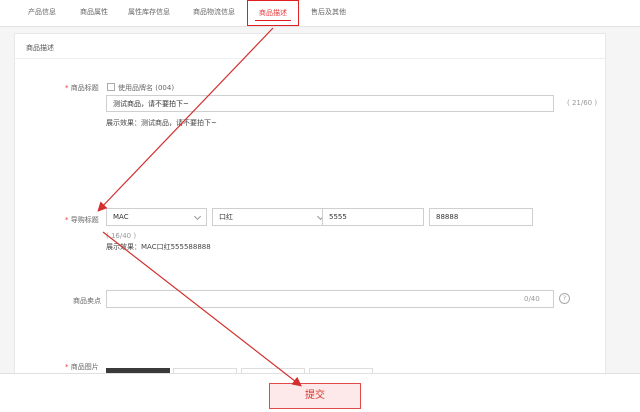  I want to click on tab-logistics: 商品物流信息, so click(214, 13).